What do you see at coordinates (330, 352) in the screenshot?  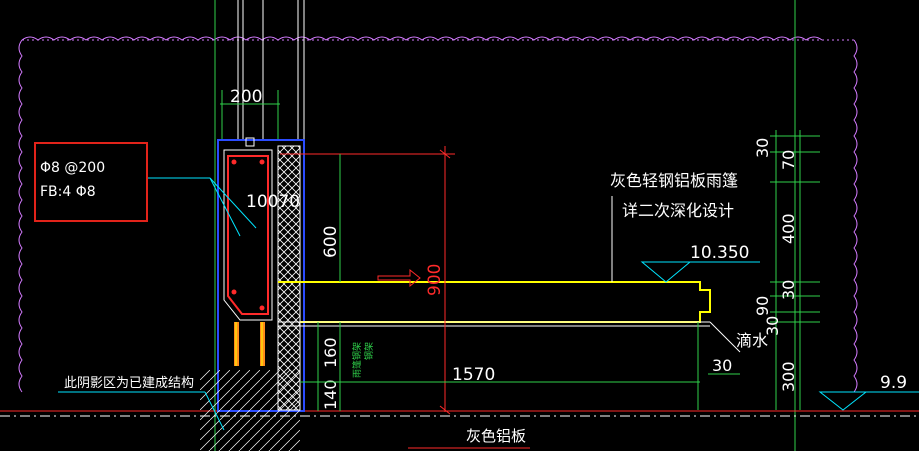 I see `dim-160-text: 160` at bounding box center [330, 352].